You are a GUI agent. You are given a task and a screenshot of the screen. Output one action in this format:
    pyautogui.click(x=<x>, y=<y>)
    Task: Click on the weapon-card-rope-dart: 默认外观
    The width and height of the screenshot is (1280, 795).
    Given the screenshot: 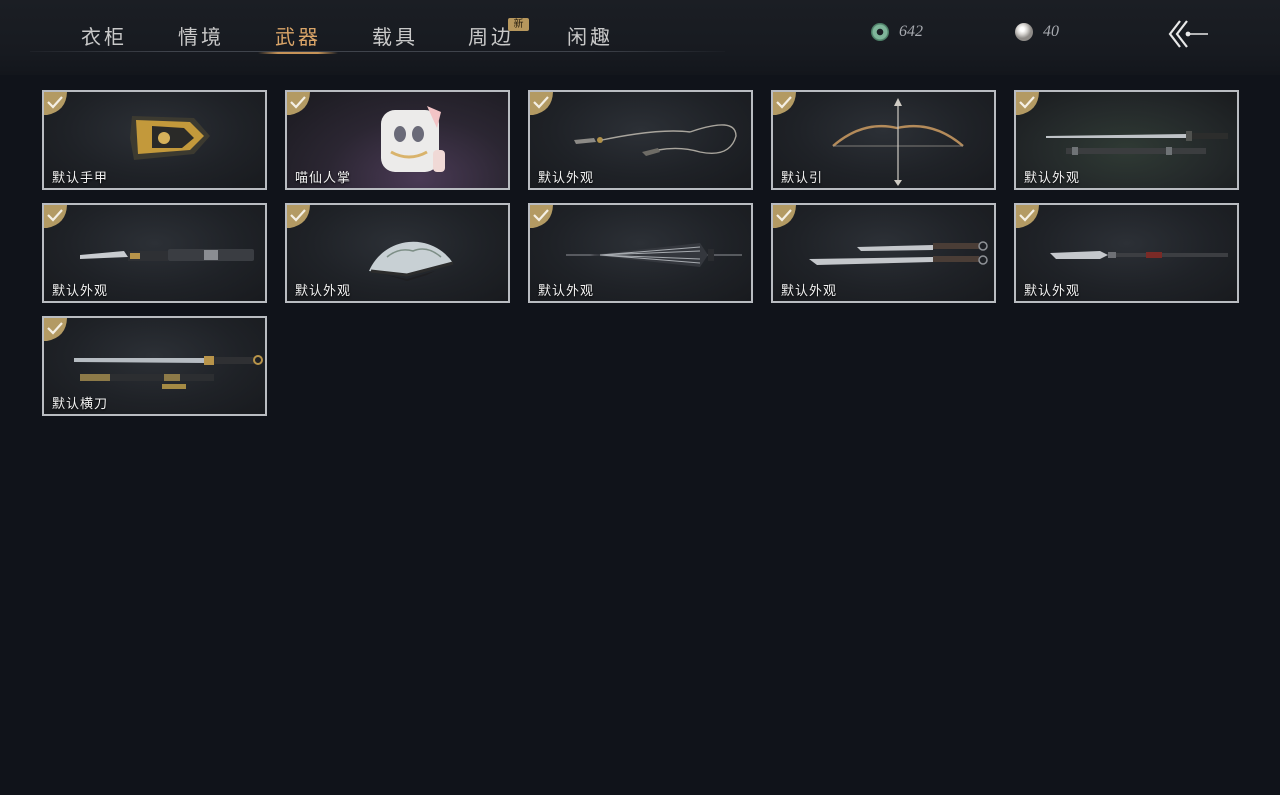 What is the action you would take?
    pyautogui.click(x=640, y=140)
    